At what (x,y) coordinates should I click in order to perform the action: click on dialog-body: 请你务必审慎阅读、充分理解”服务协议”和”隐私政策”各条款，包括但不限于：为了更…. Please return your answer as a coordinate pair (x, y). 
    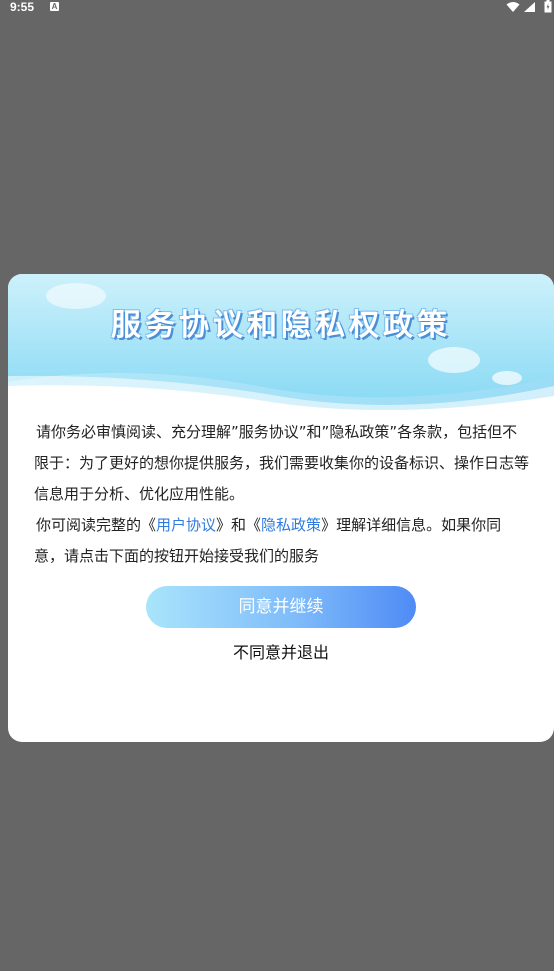
    Looking at the image, I should click on (282, 494).